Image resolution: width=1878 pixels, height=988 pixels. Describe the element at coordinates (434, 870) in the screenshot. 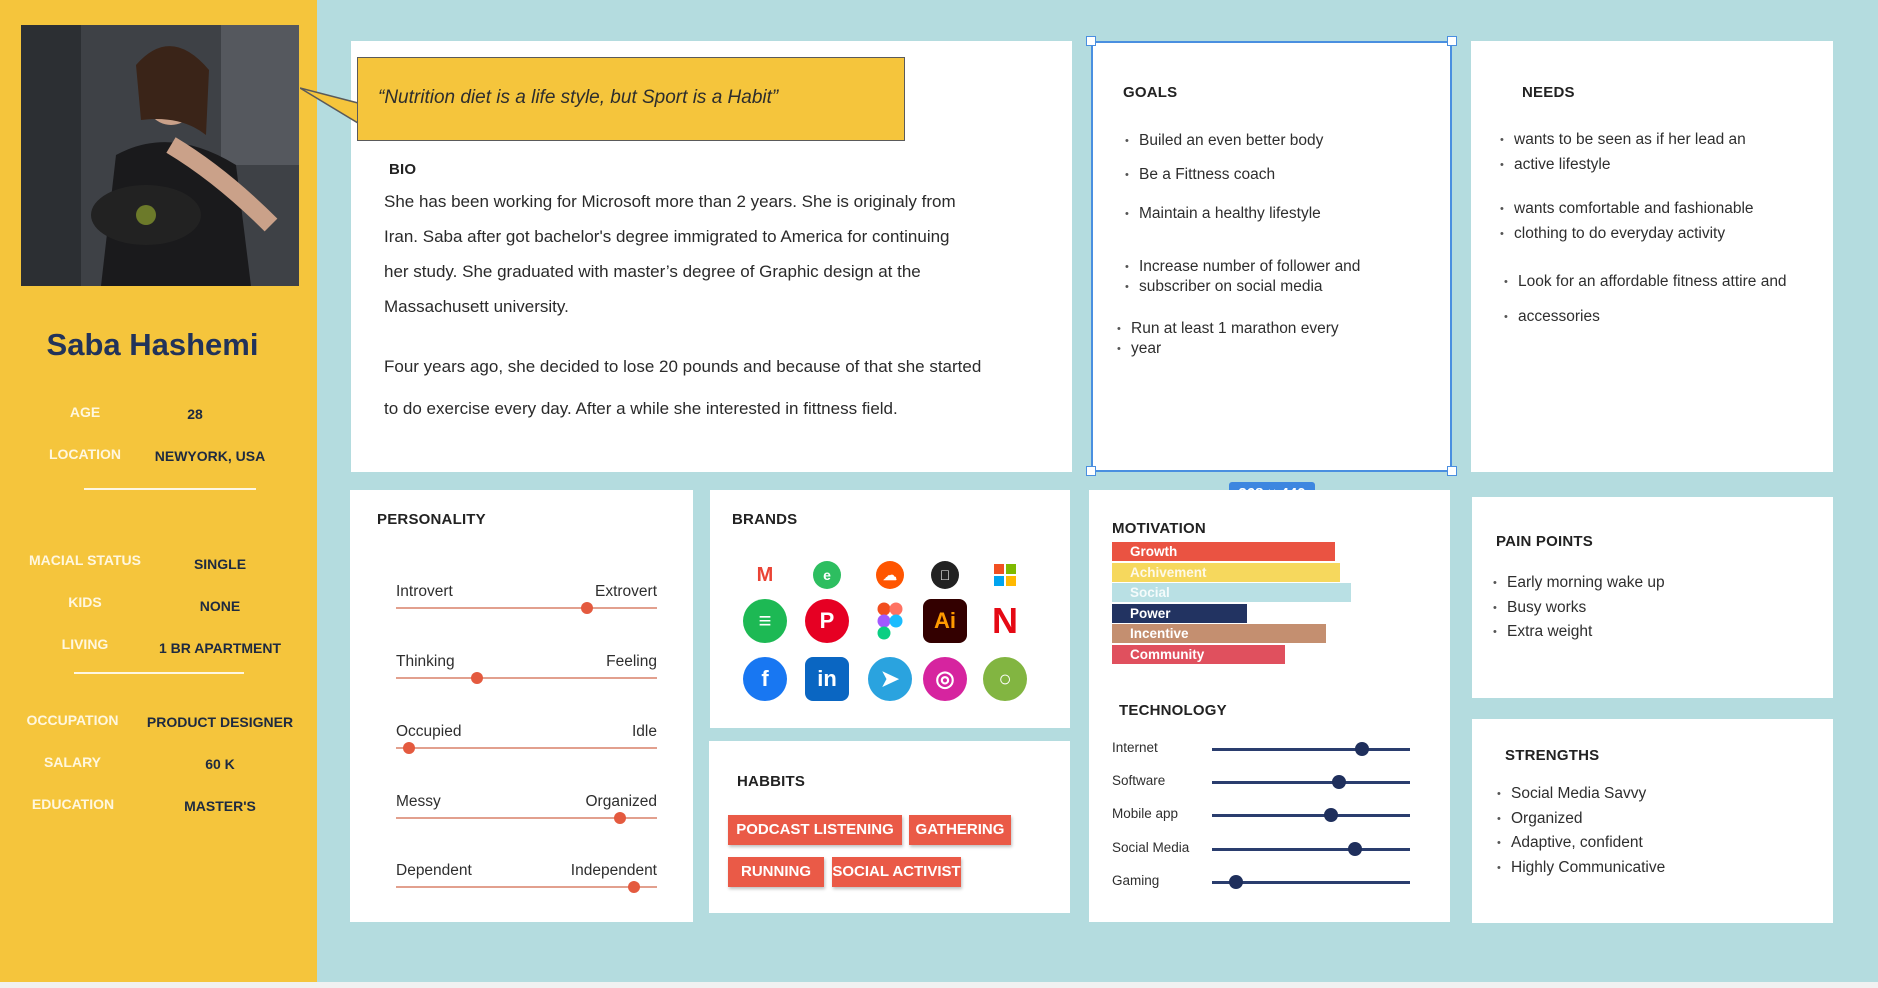

I see `personality-left-label: Dependent` at that location.